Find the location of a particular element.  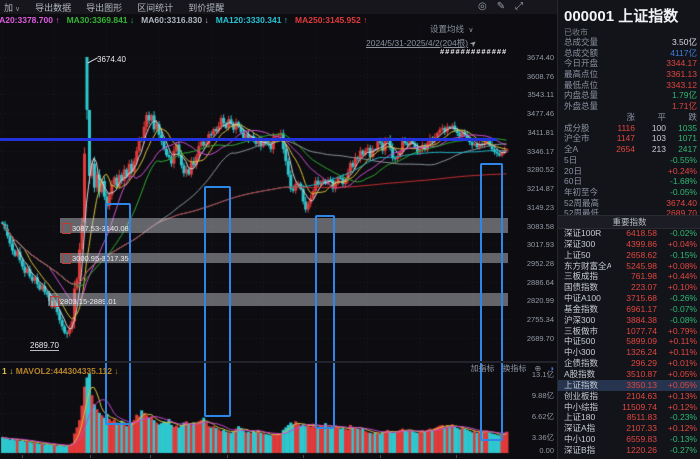

index-value: 1077.74 is located at coordinates (641, 330).